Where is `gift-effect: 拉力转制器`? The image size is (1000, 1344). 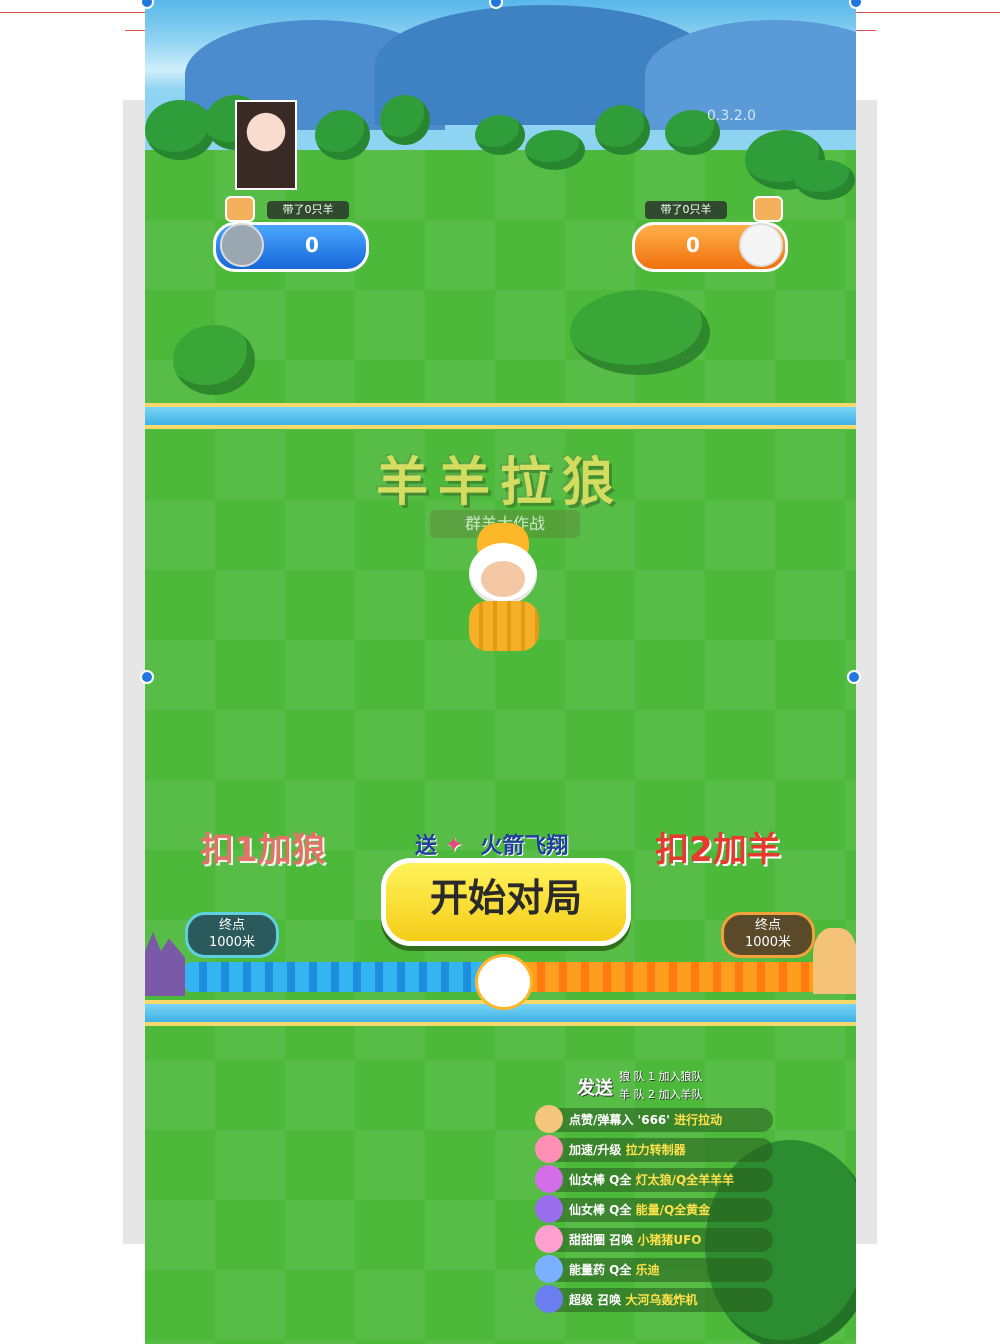
gift-effect: 拉力转制器 is located at coordinates (655, 1150).